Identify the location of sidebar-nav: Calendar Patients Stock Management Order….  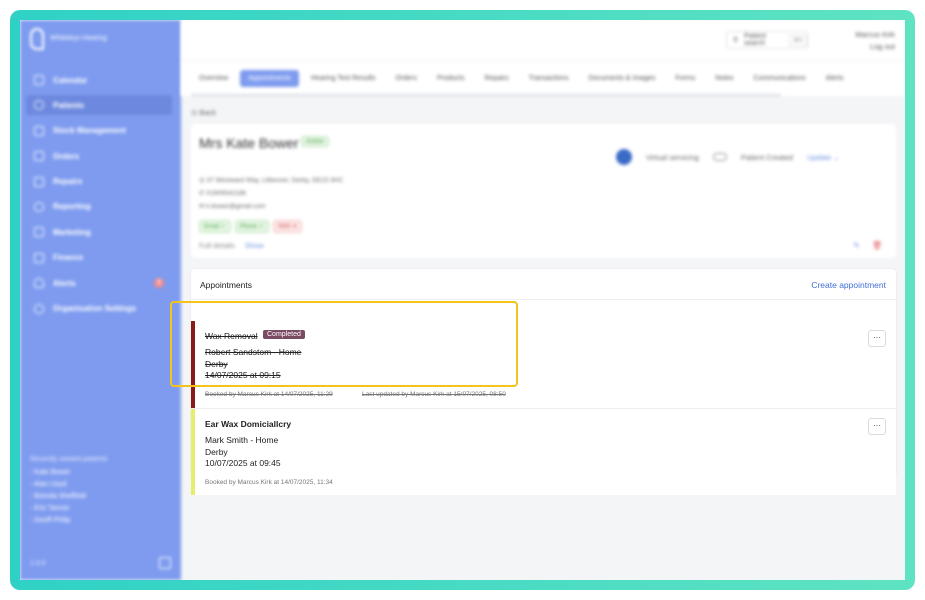
(99, 197).